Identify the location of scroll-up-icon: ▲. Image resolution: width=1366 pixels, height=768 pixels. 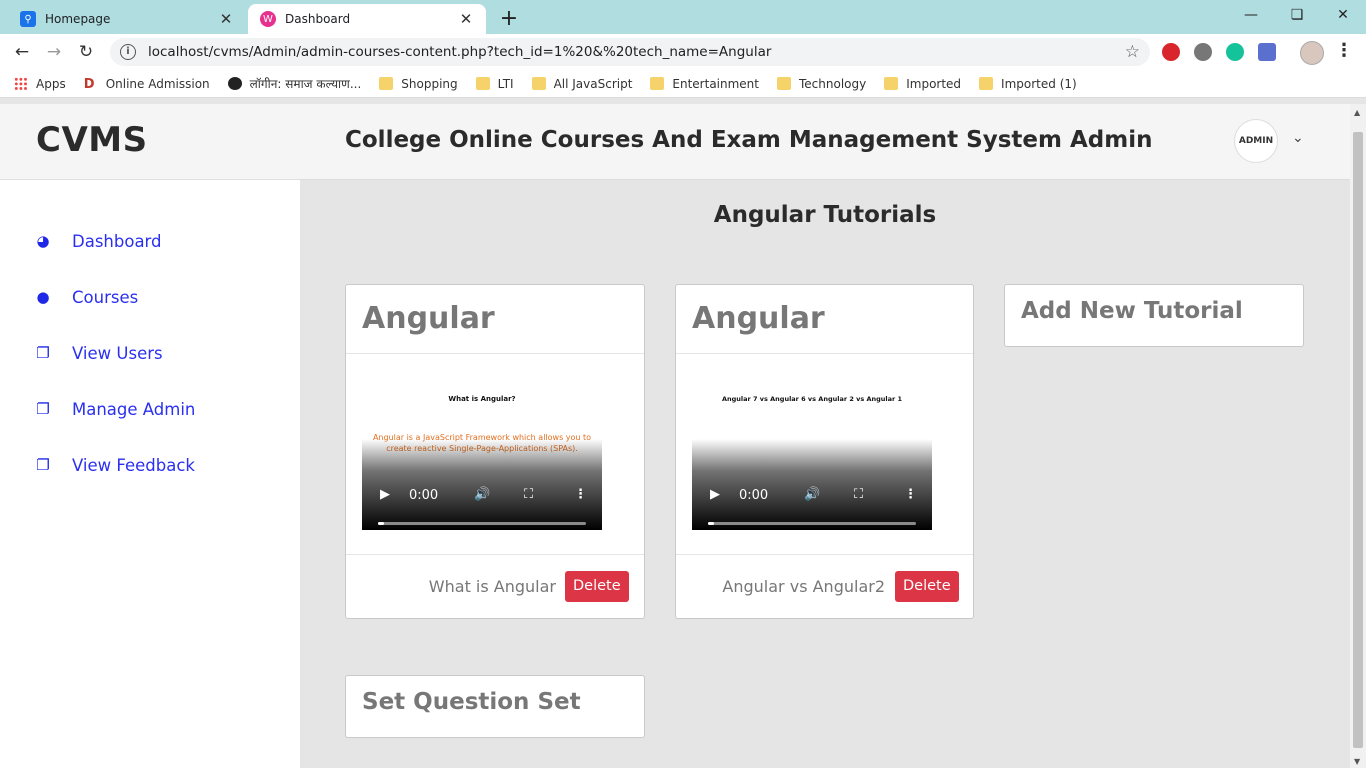
(1357, 112).